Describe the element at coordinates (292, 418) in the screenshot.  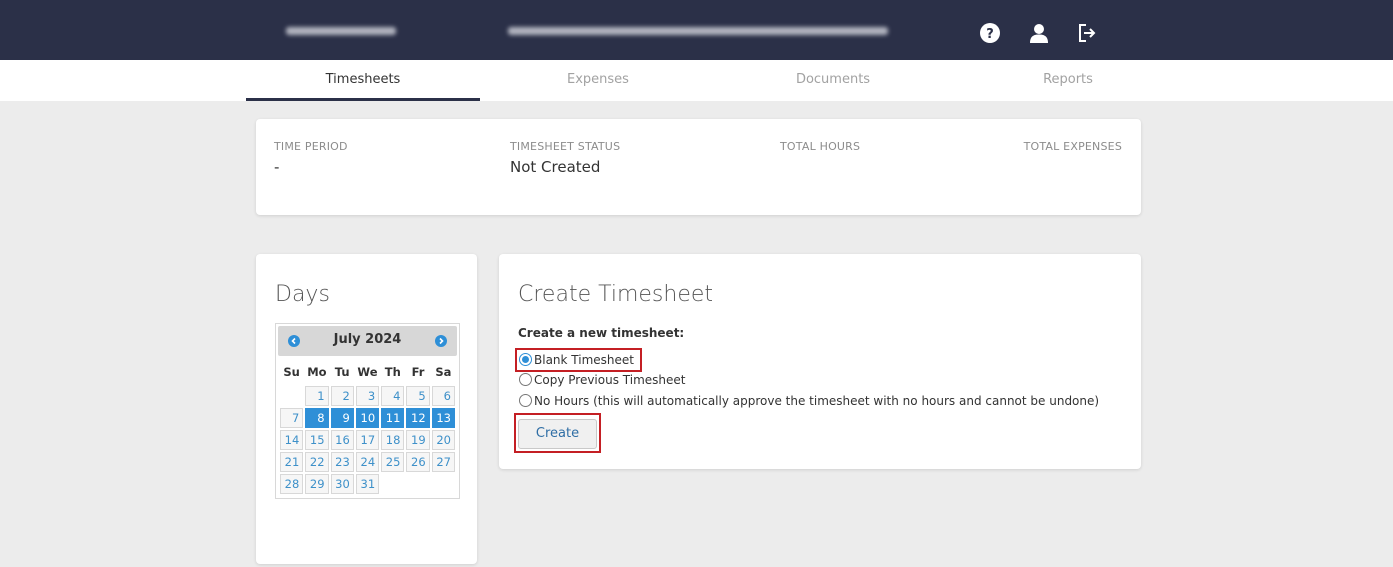
I see `calendar-day: 7` at that location.